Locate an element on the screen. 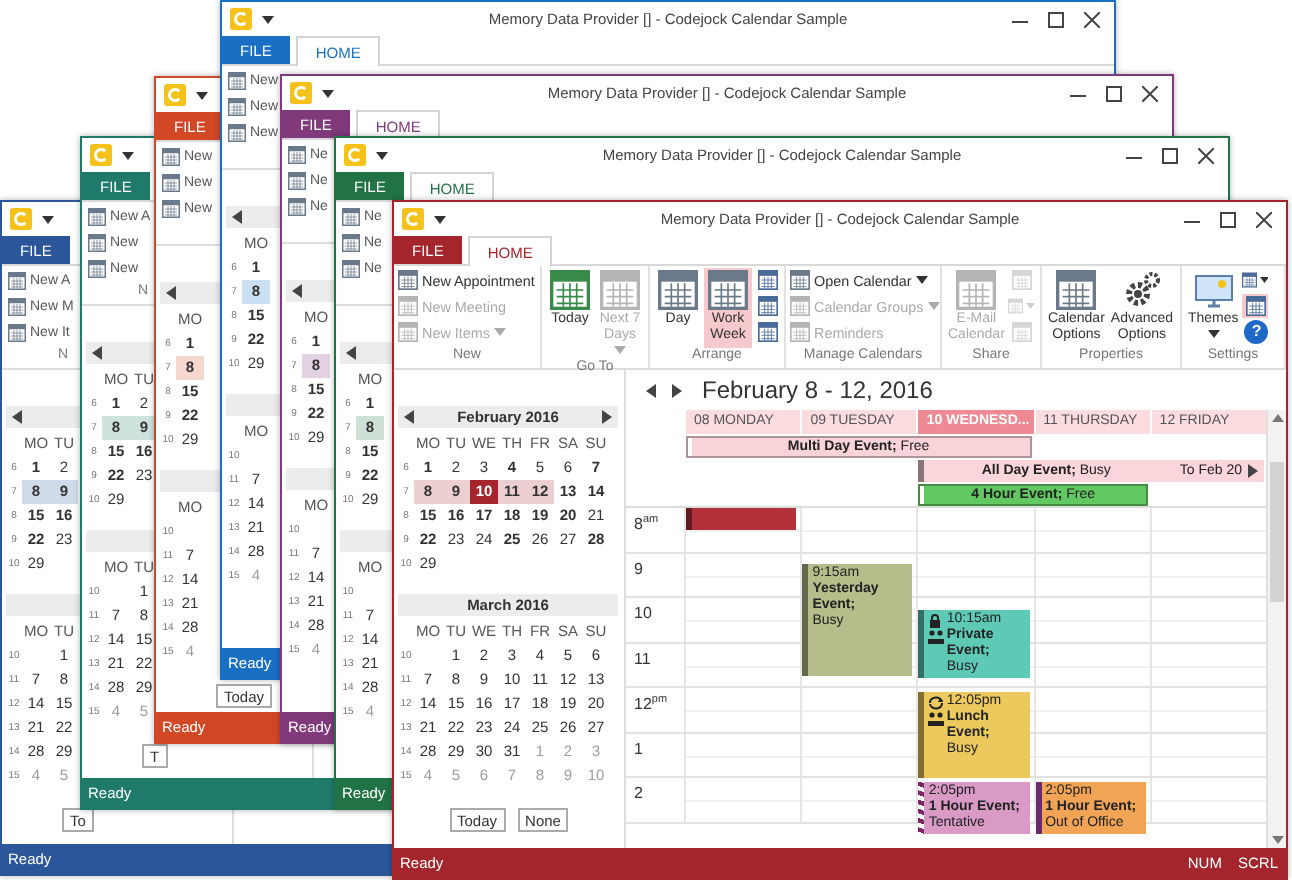  time-label: 11 is located at coordinates (642, 659).